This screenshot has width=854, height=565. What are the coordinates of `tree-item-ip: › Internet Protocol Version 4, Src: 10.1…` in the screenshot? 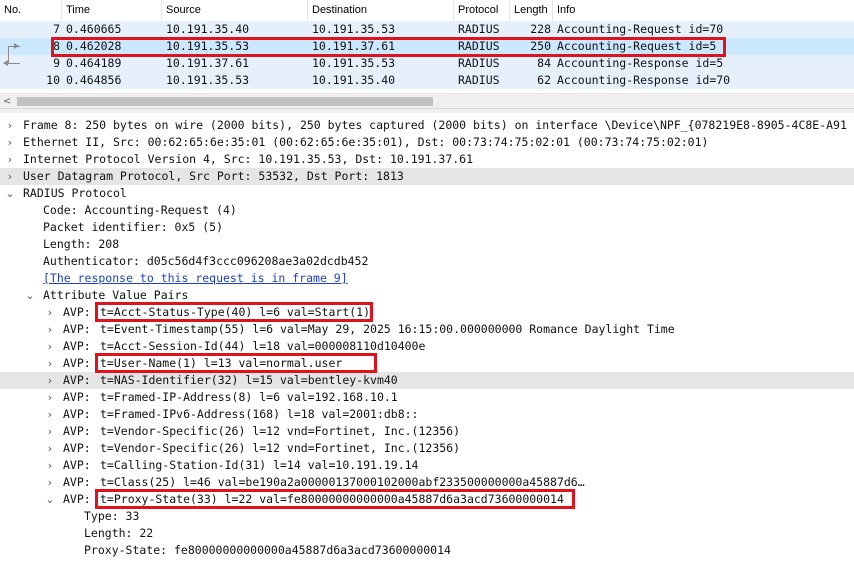 It's located at (427, 159).